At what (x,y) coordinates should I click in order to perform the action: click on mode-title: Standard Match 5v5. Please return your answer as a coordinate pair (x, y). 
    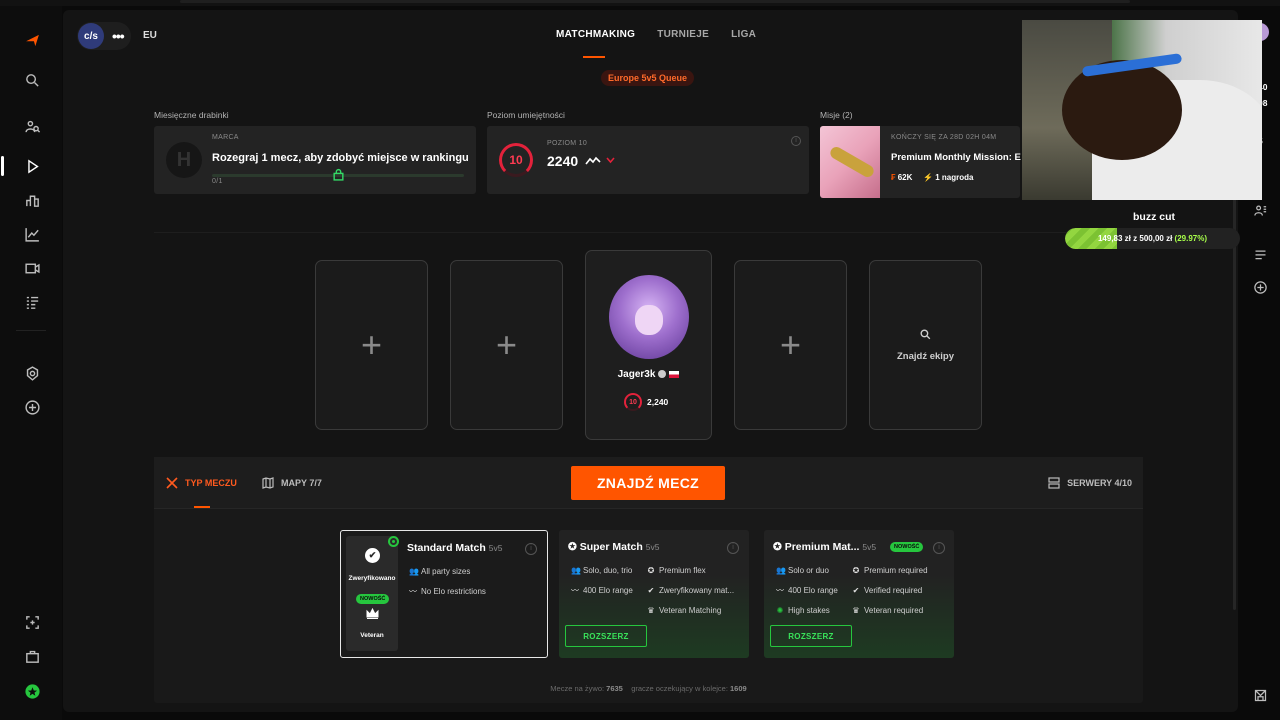
    Looking at the image, I should click on (455, 548).